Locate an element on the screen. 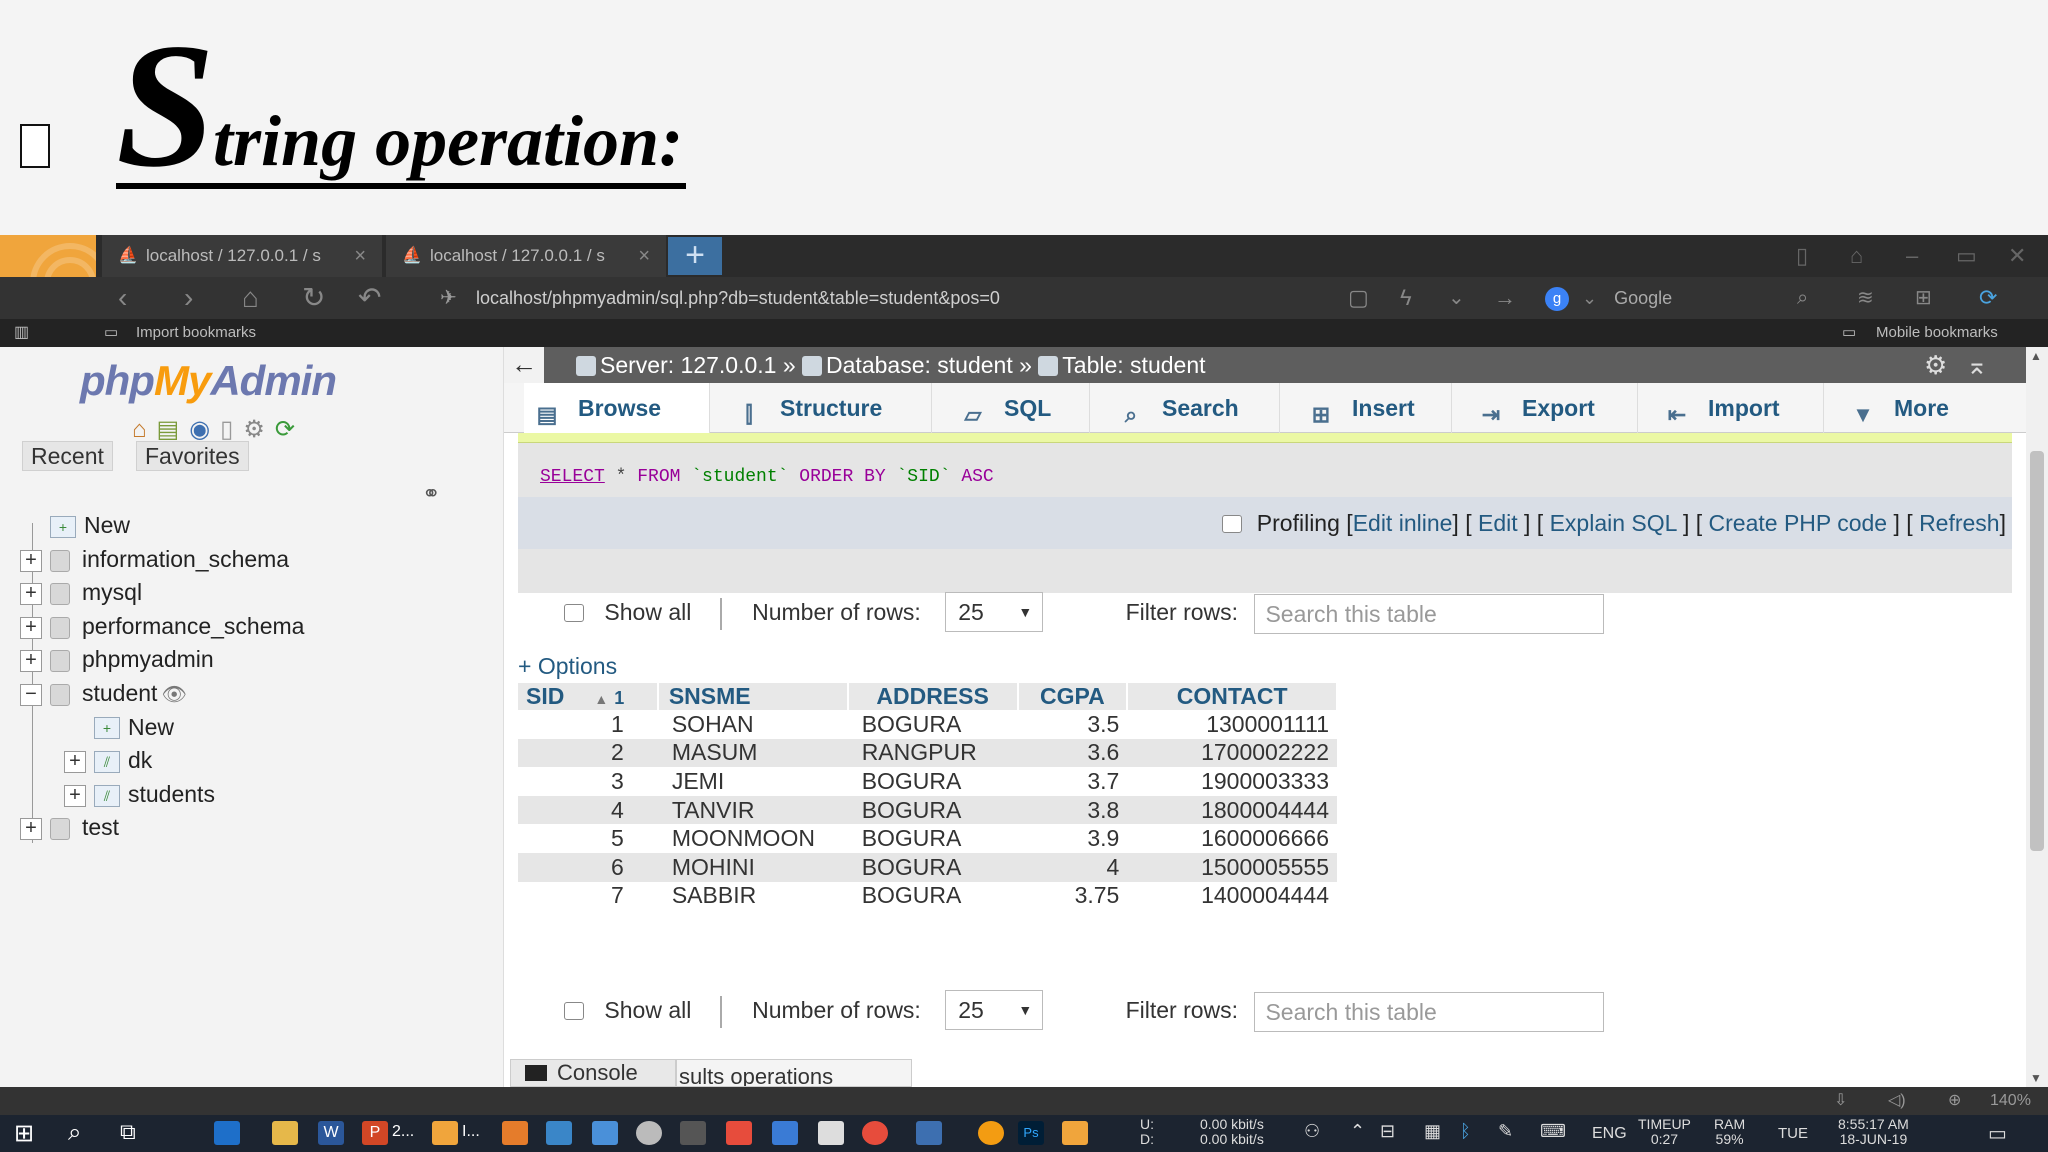 Image resolution: width=2048 pixels, height=1152 pixels. table-cell-cgpa: 3.6 is located at coordinates (1072, 753).